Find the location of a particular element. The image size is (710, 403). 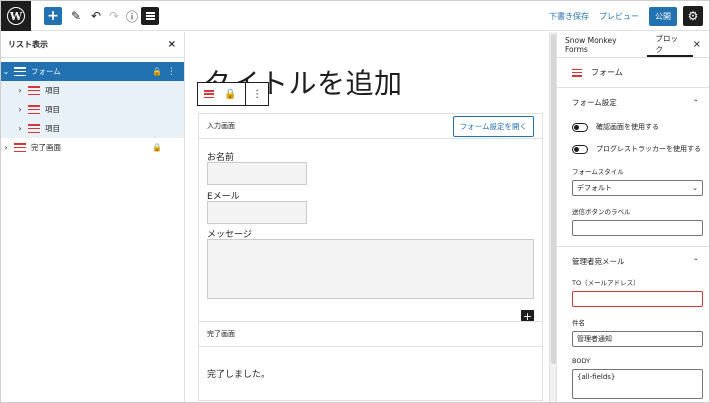

complete-screen-block: 完了画面 完了しました。 is located at coordinates (370, 361).